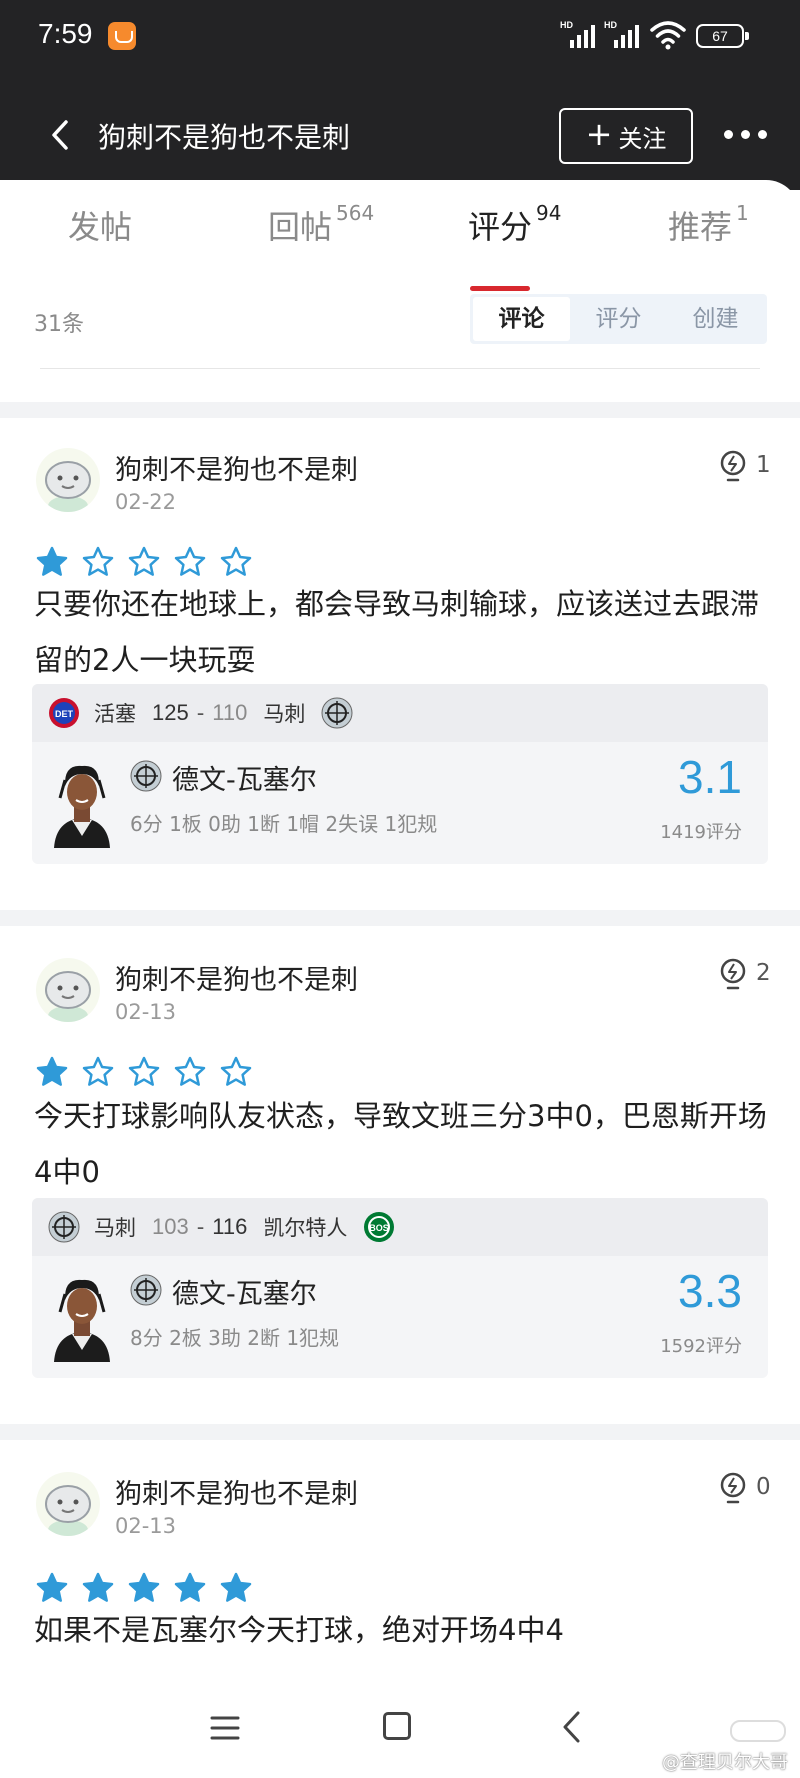 The width and height of the screenshot is (800, 1778). I want to click on tab-count: 94, so click(549, 213).